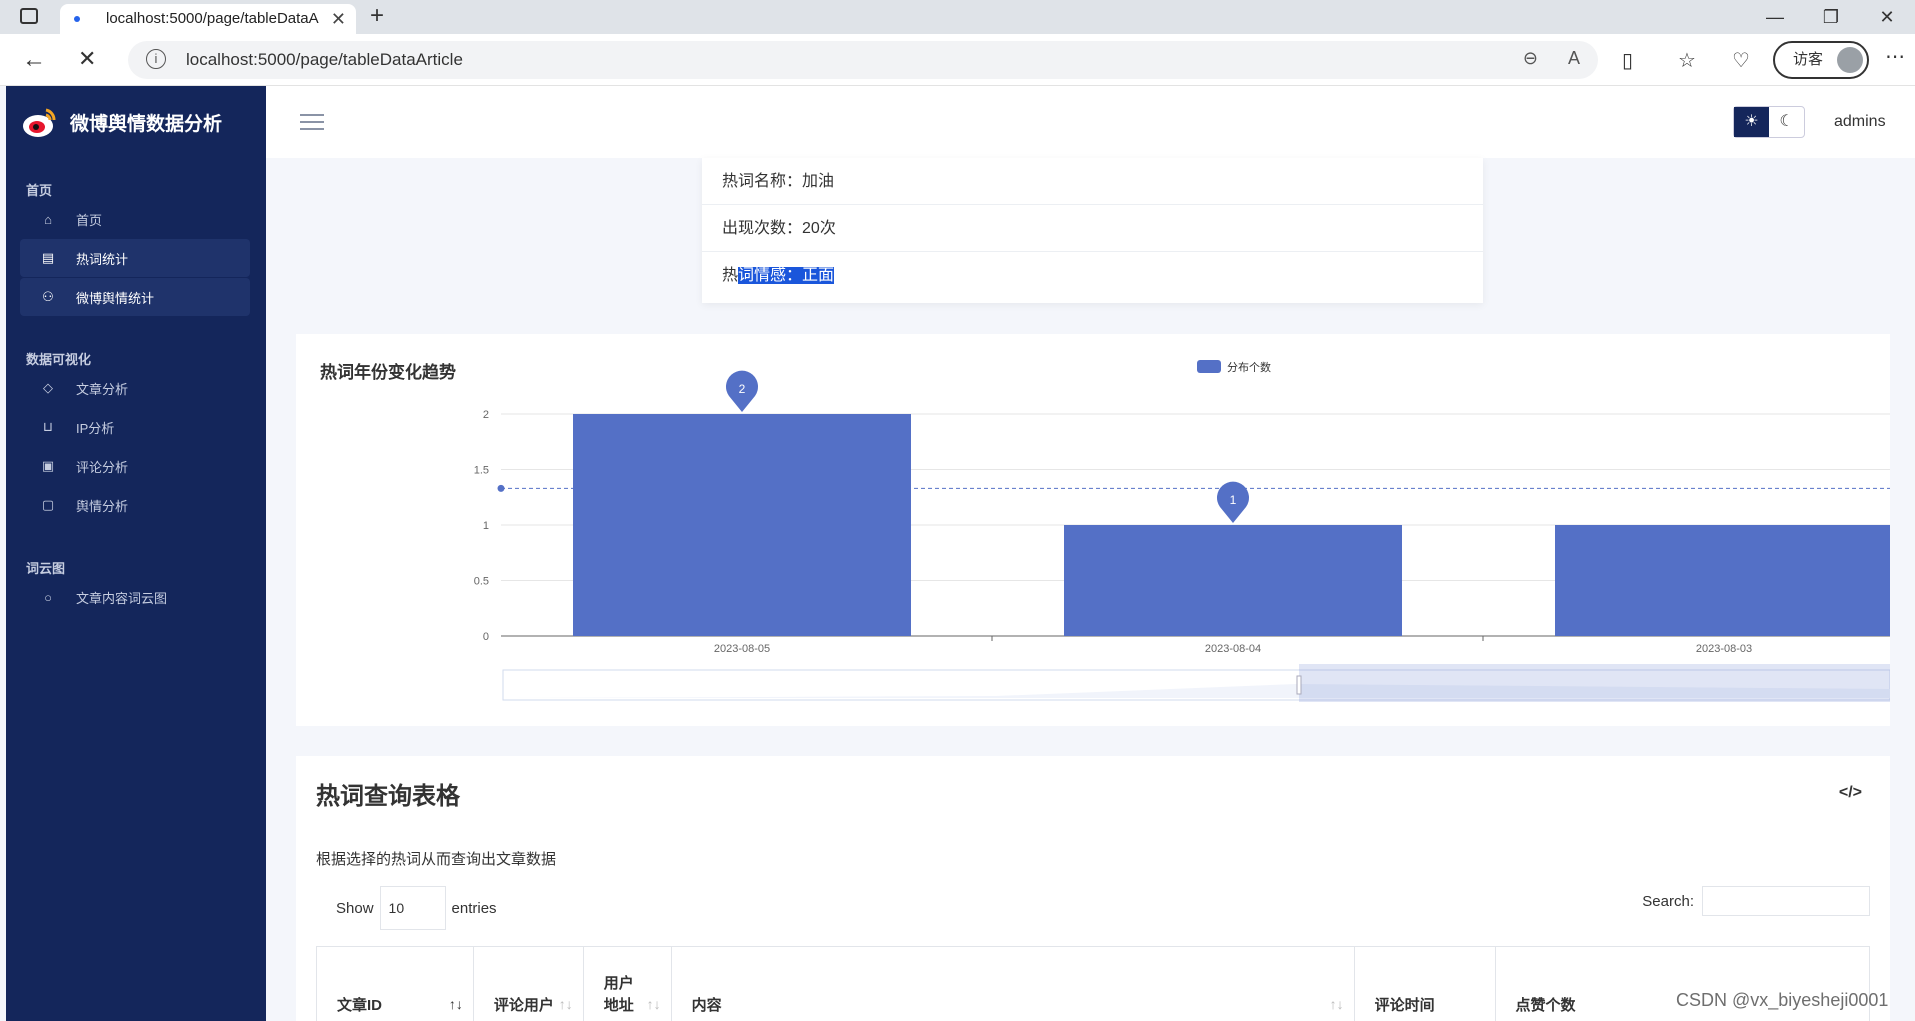  What do you see at coordinates (102, 259) in the screenshot?
I see `sidebar-item-label: 热词统计` at bounding box center [102, 259].